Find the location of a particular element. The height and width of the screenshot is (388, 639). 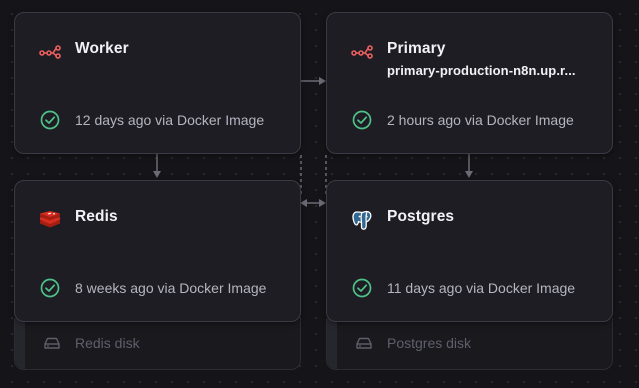

arrowhead-redis is located at coordinates (157, 174).